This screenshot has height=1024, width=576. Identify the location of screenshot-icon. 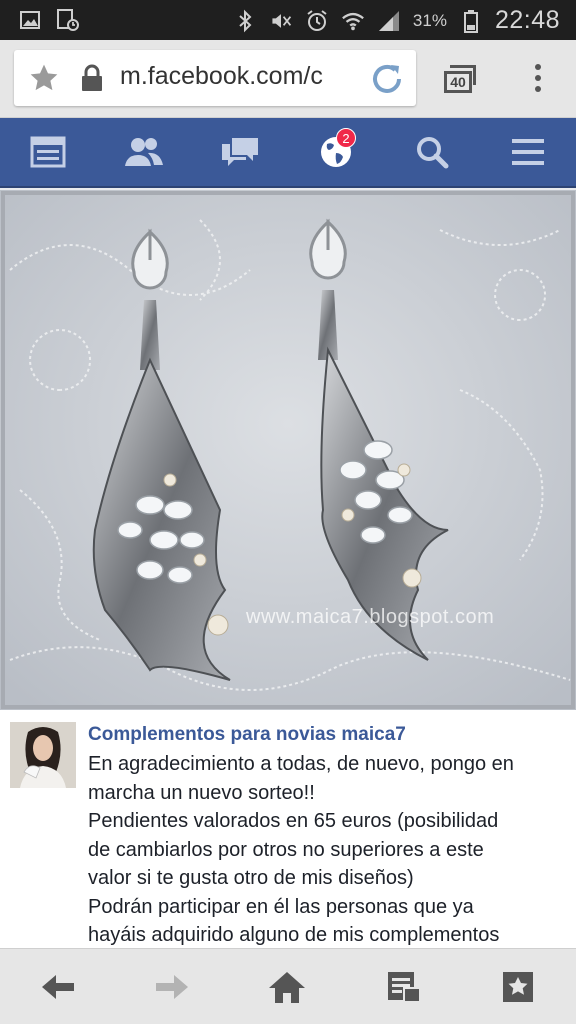
(68, 20).